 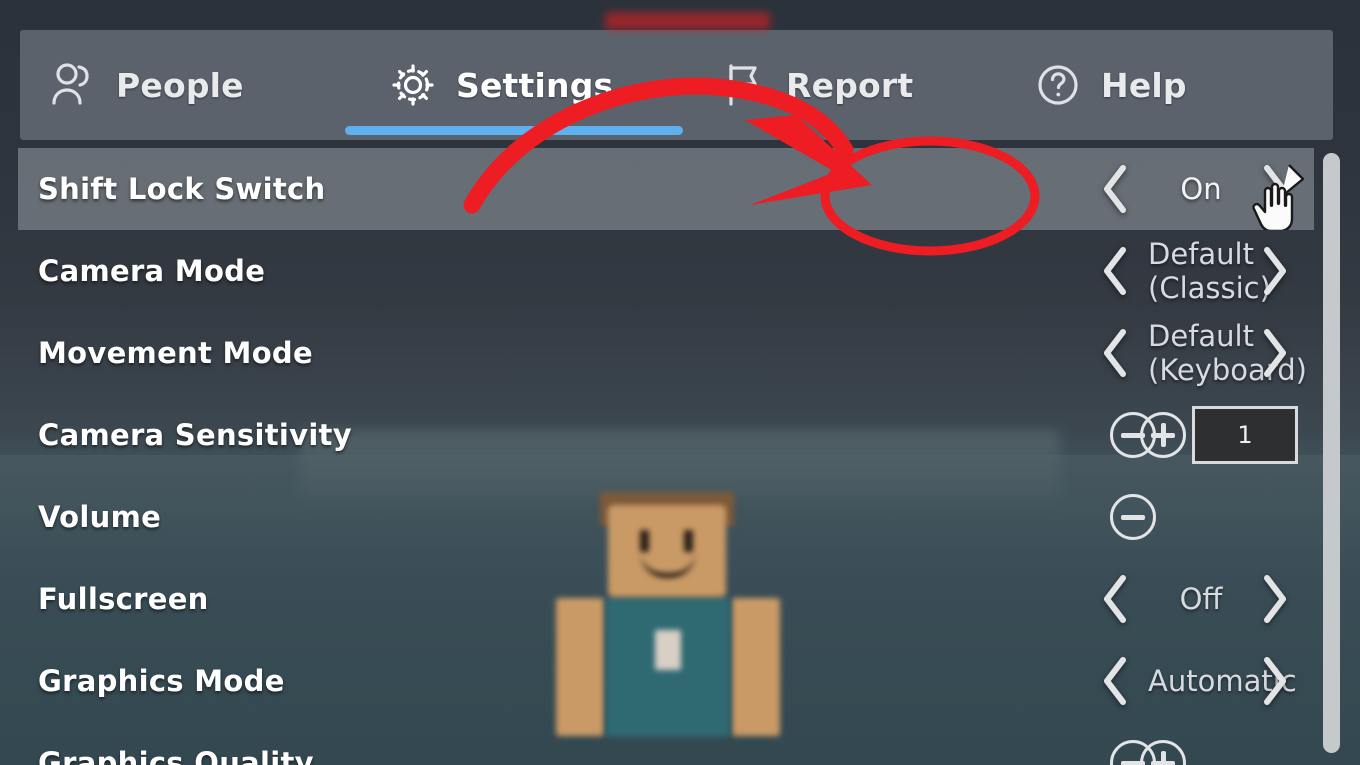 What do you see at coordinates (175, 353) in the screenshot?
I see `row-label: Movement Mode` at bounding box center [175, 353].